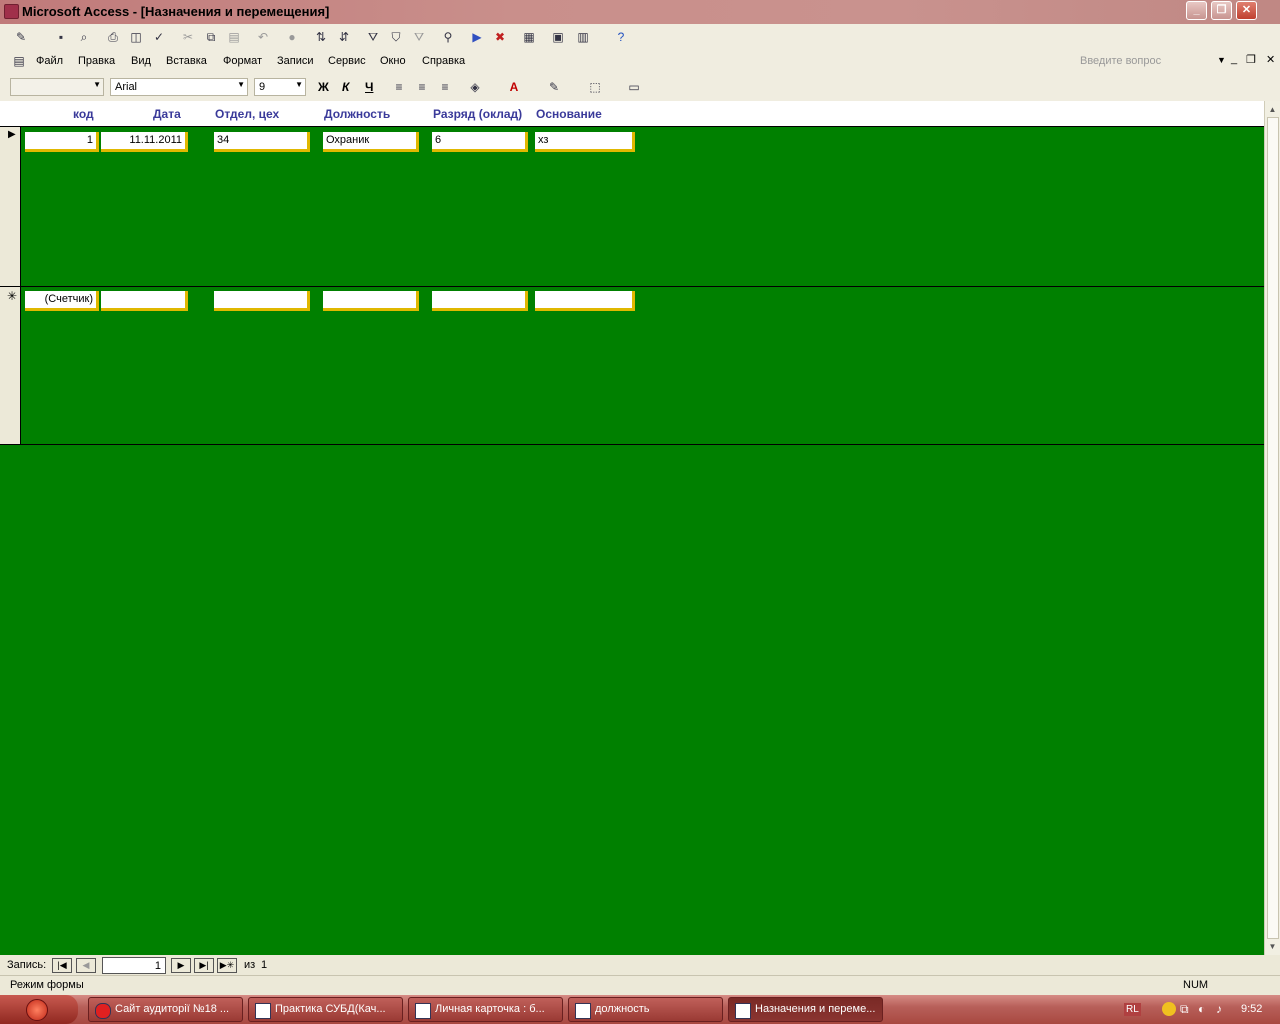  What do you see at coordinates (585, 142) in the screenshot?
I see `field-osnovanie: хз` at bounding box center [585, 142].